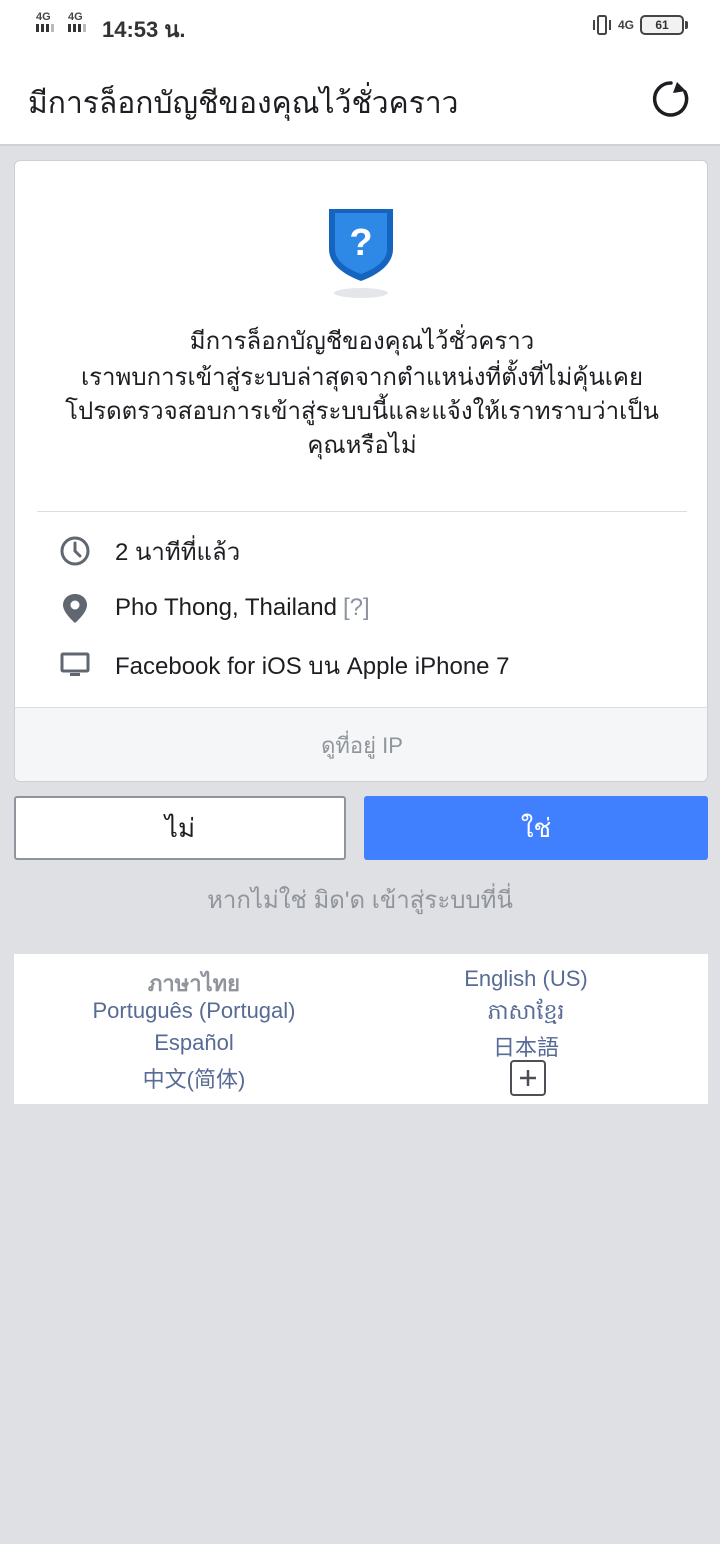 This screenshot has height=1544, width=720. Describe the element at coordinates (671, 99) in the screenshot. I see `refresh-icon` at that location.